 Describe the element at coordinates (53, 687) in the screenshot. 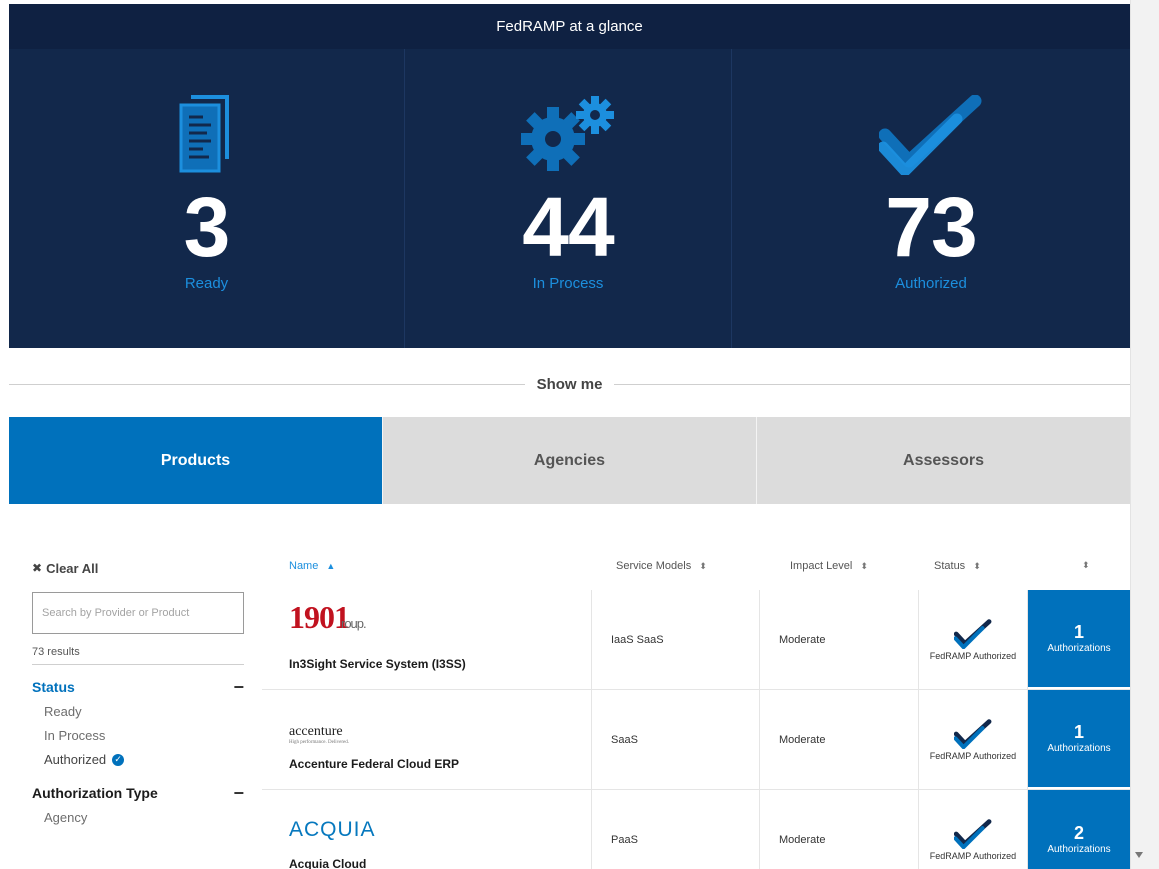

I see `status-heading-label: Status` at that location.